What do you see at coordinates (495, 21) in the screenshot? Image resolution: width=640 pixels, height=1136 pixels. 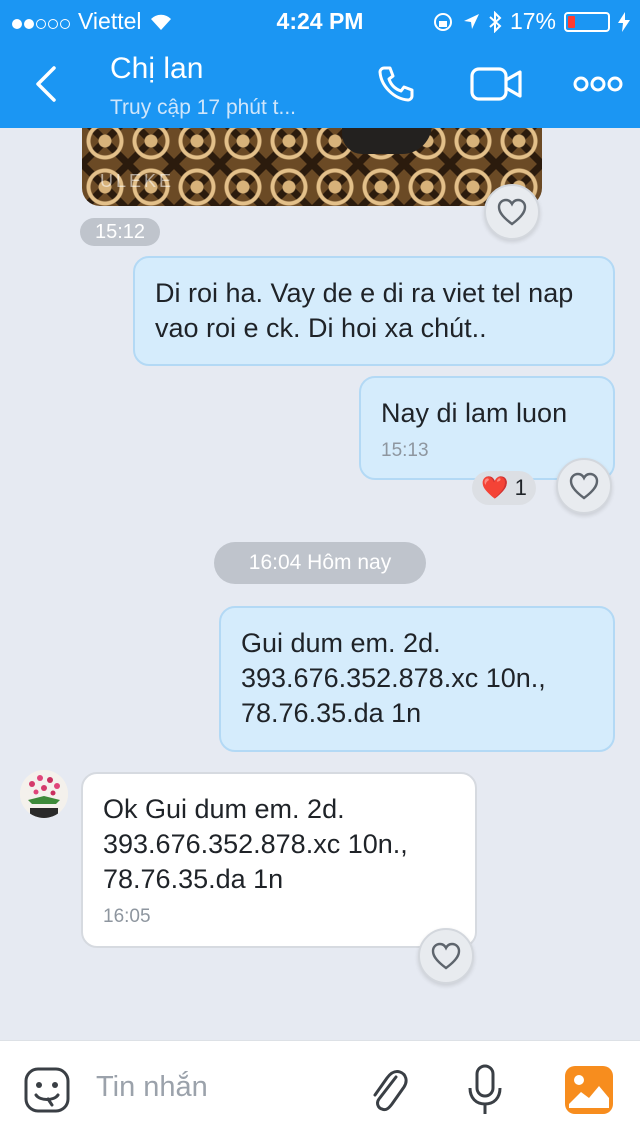 I see `bluetooth-icon` at bounding box center [495, 21].